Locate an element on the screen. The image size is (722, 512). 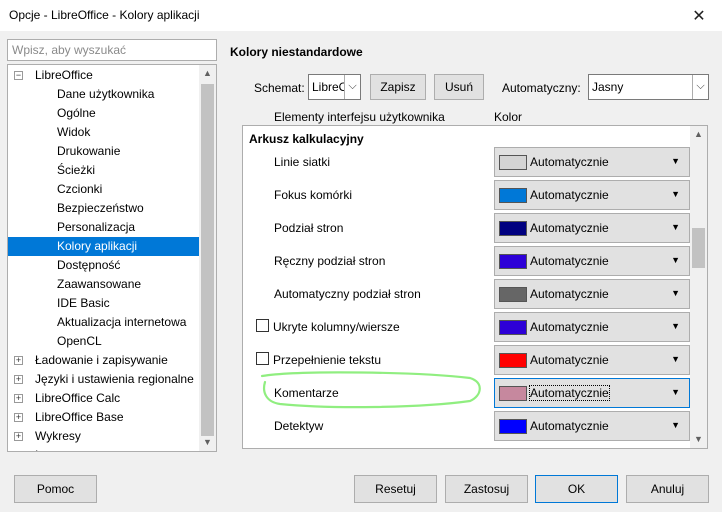
tree-scrollbar: ▲ ▼ is located at coordinates (207, 258).